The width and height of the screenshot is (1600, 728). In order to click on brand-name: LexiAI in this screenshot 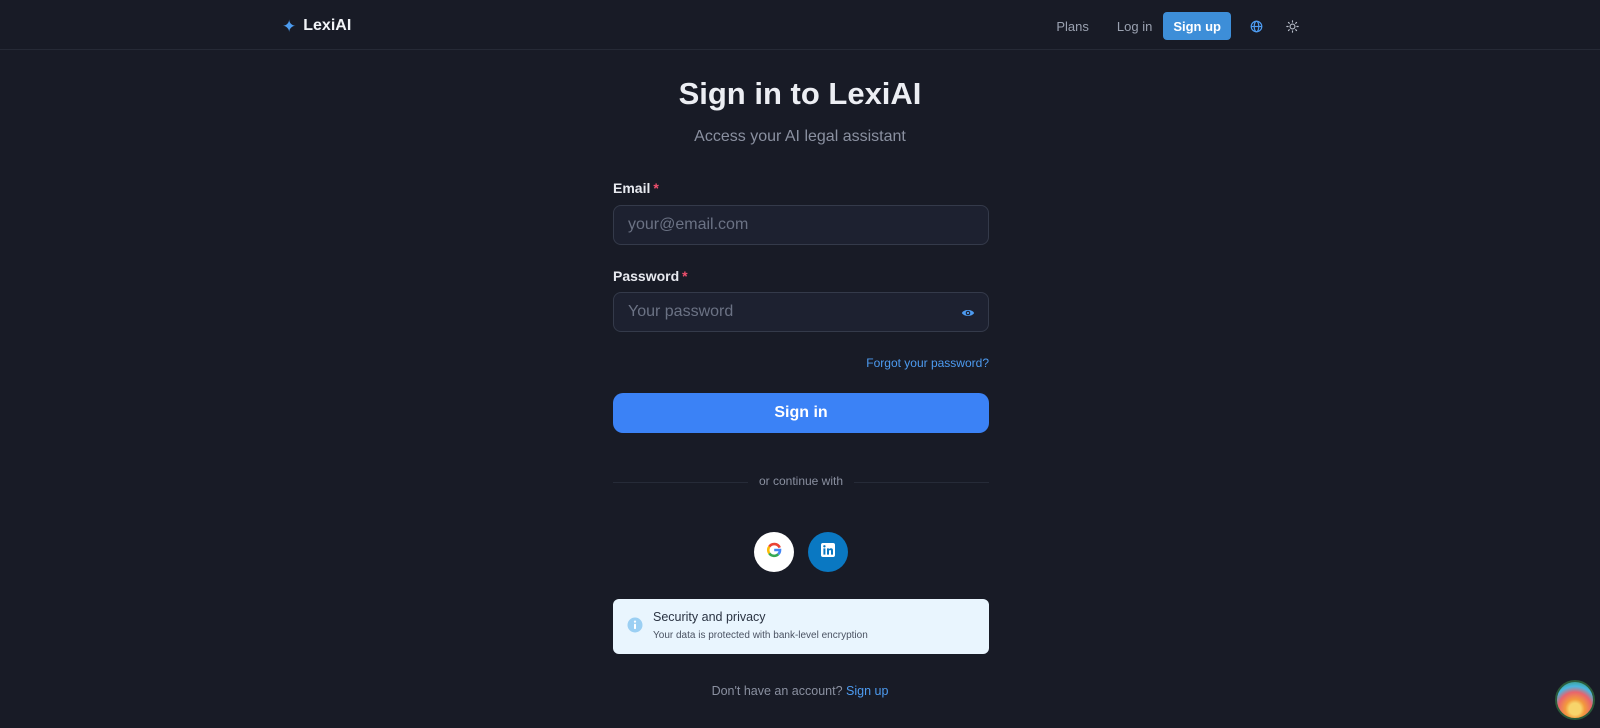, I will do `click(327, 25)`.